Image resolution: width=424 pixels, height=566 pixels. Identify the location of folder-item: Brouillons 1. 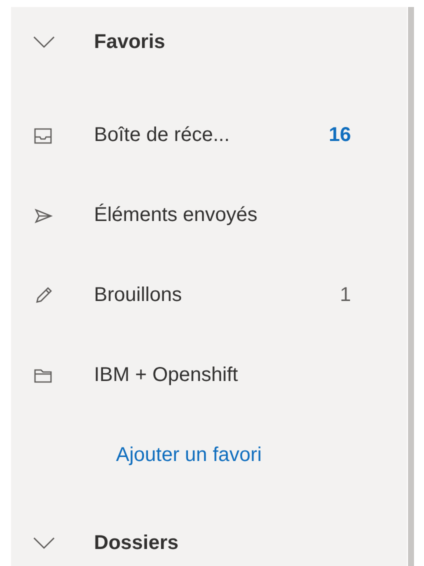
(209, 295).